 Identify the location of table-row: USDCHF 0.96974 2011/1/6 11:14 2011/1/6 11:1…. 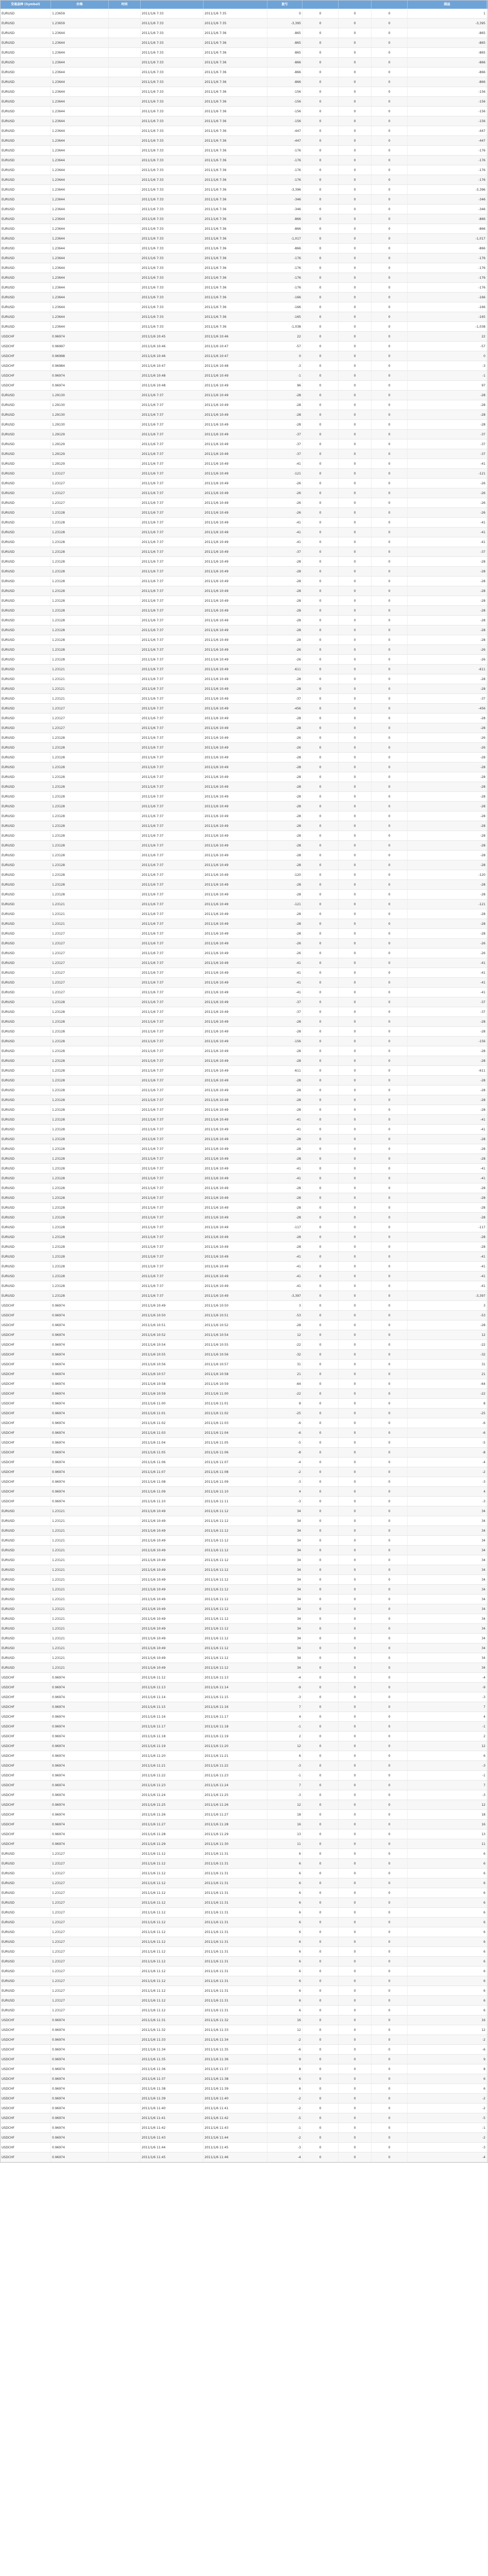
(244, 1697).